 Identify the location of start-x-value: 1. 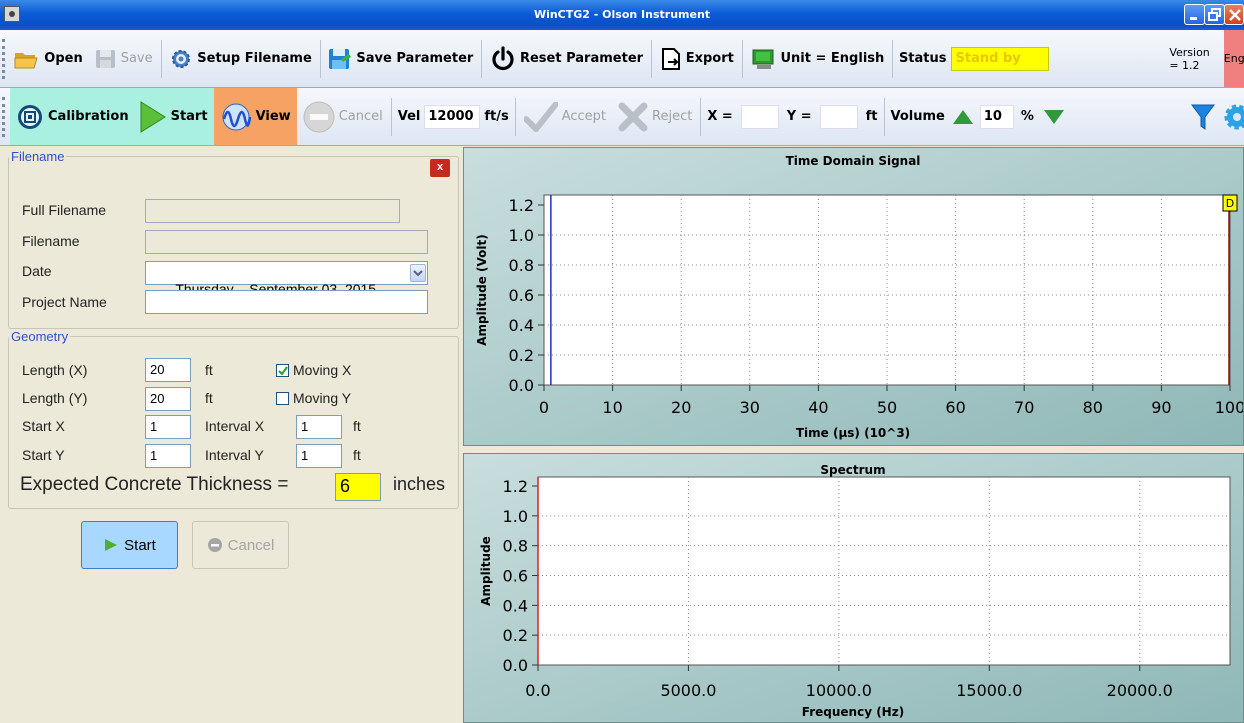
(154, 426).